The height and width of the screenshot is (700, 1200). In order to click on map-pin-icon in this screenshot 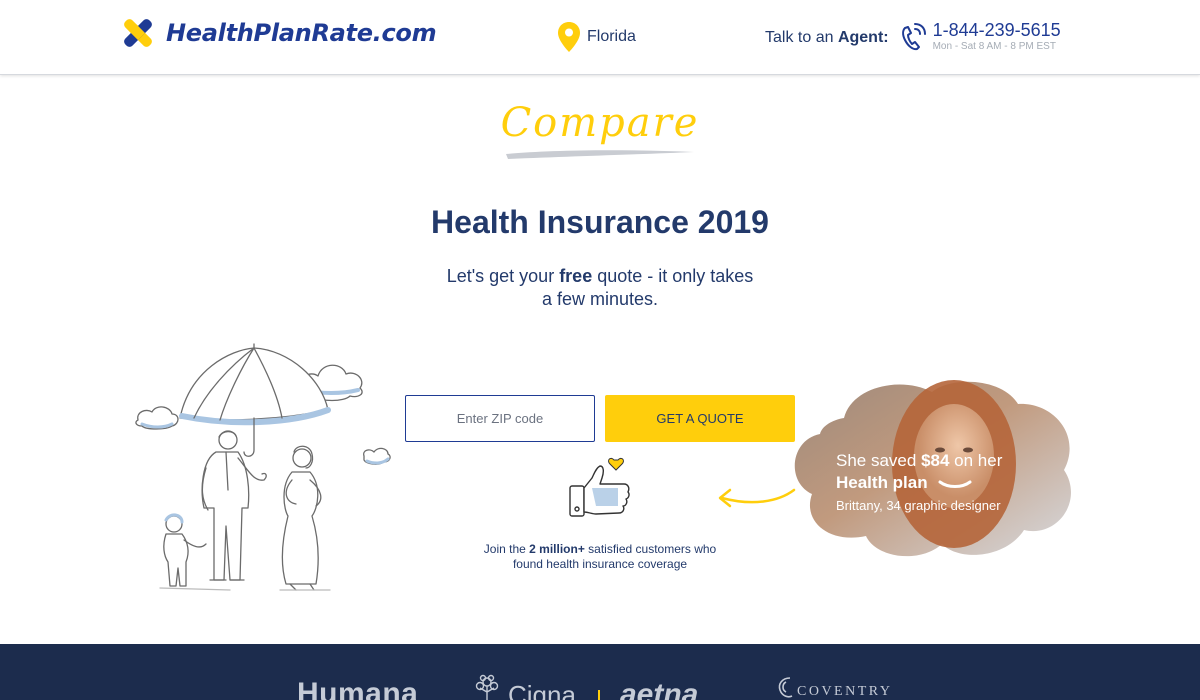, I will do `click(569, 37)`.